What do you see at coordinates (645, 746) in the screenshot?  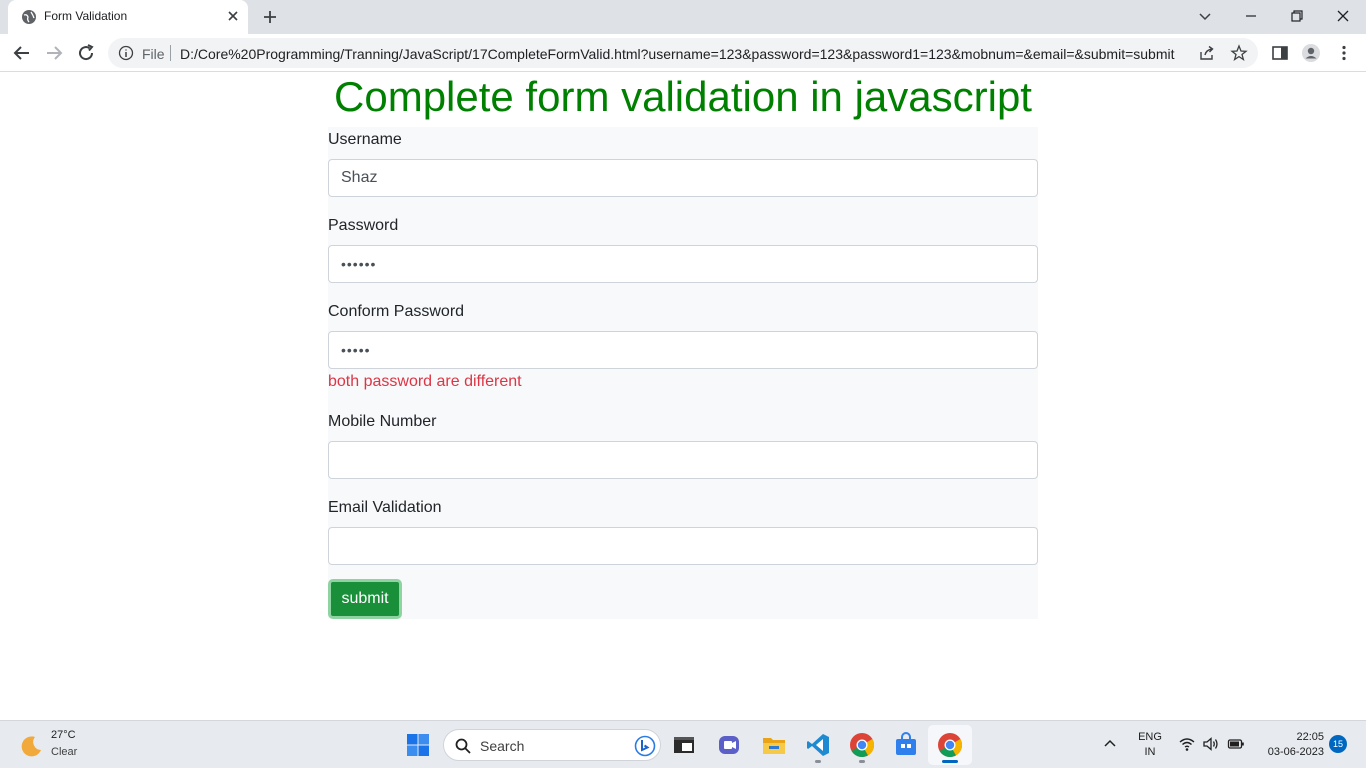 I see `bing-icon` at bounding box center [645, 746].